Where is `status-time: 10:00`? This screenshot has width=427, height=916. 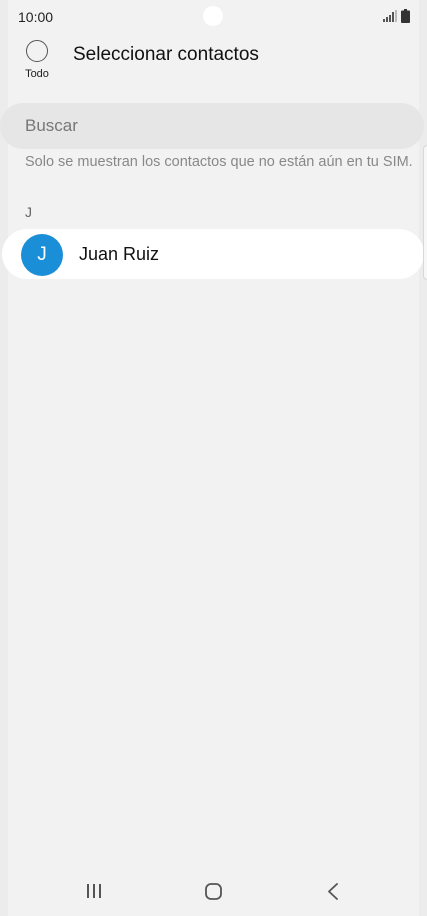 status-time: 10:00 is located at coordinates (36, 17).